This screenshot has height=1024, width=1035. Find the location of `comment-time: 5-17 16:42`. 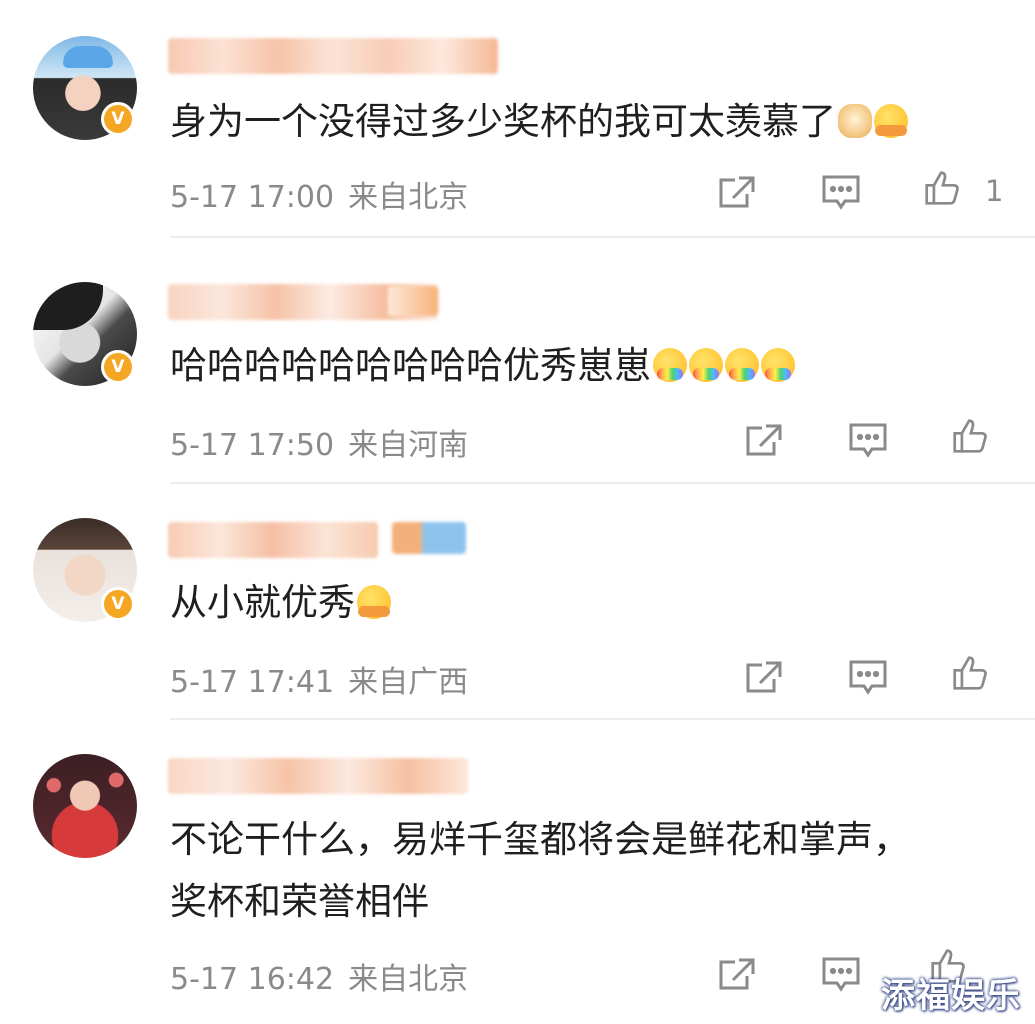

comment-time: 5-17 16:42 is located at coordinates (252, 979).